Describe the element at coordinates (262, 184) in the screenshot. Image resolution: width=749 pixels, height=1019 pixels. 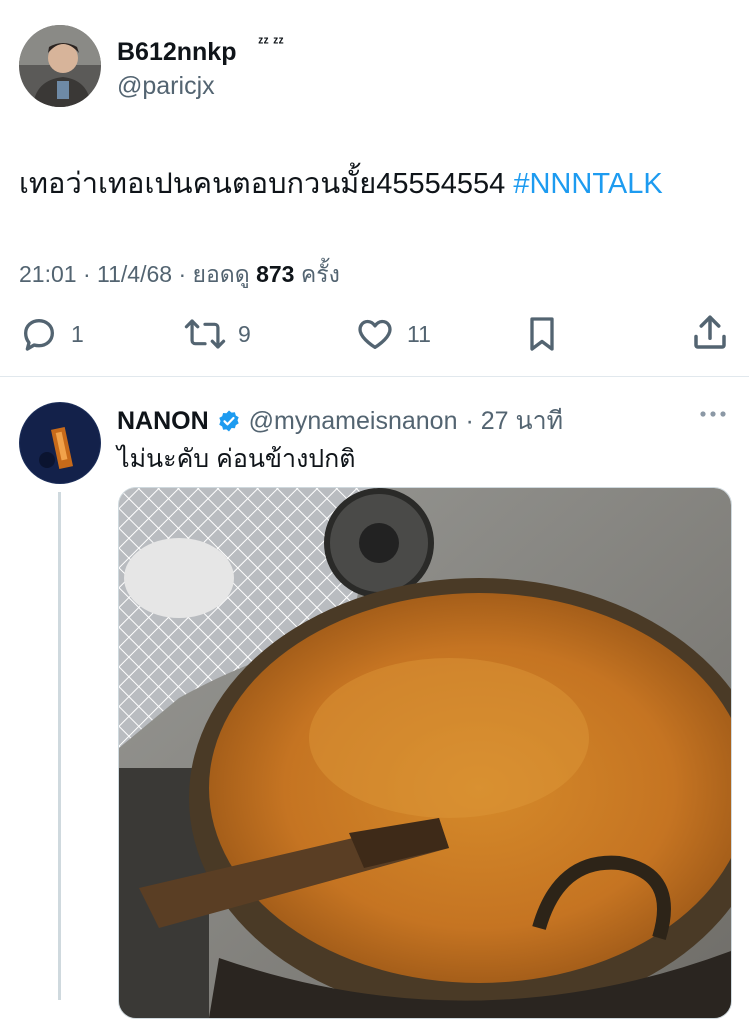
I see `tweet-text-body: เทอว่าเทอเปนคนตอบกวนมั้ย45554554` at that location.